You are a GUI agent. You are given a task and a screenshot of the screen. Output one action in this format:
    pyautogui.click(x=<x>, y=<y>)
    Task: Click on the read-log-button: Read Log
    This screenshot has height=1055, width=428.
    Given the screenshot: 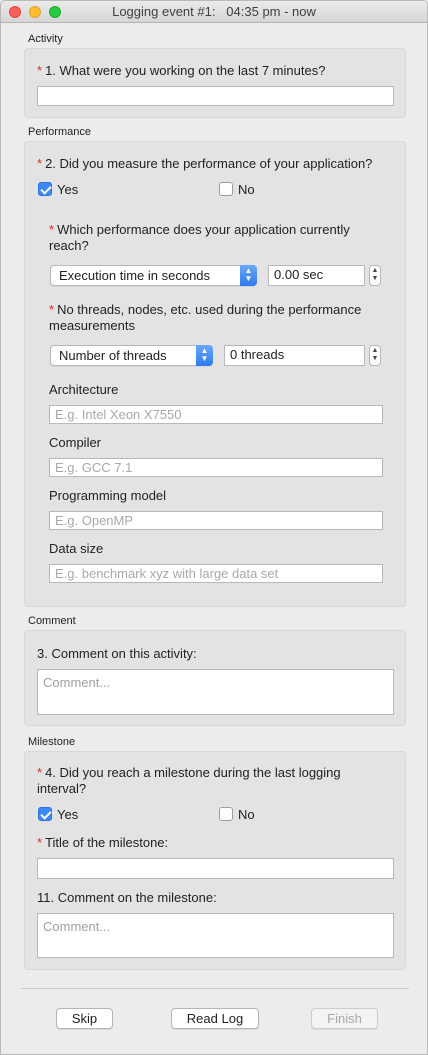 What is the action you would take?
    pyautogui.click(x=215, y=1018)
    